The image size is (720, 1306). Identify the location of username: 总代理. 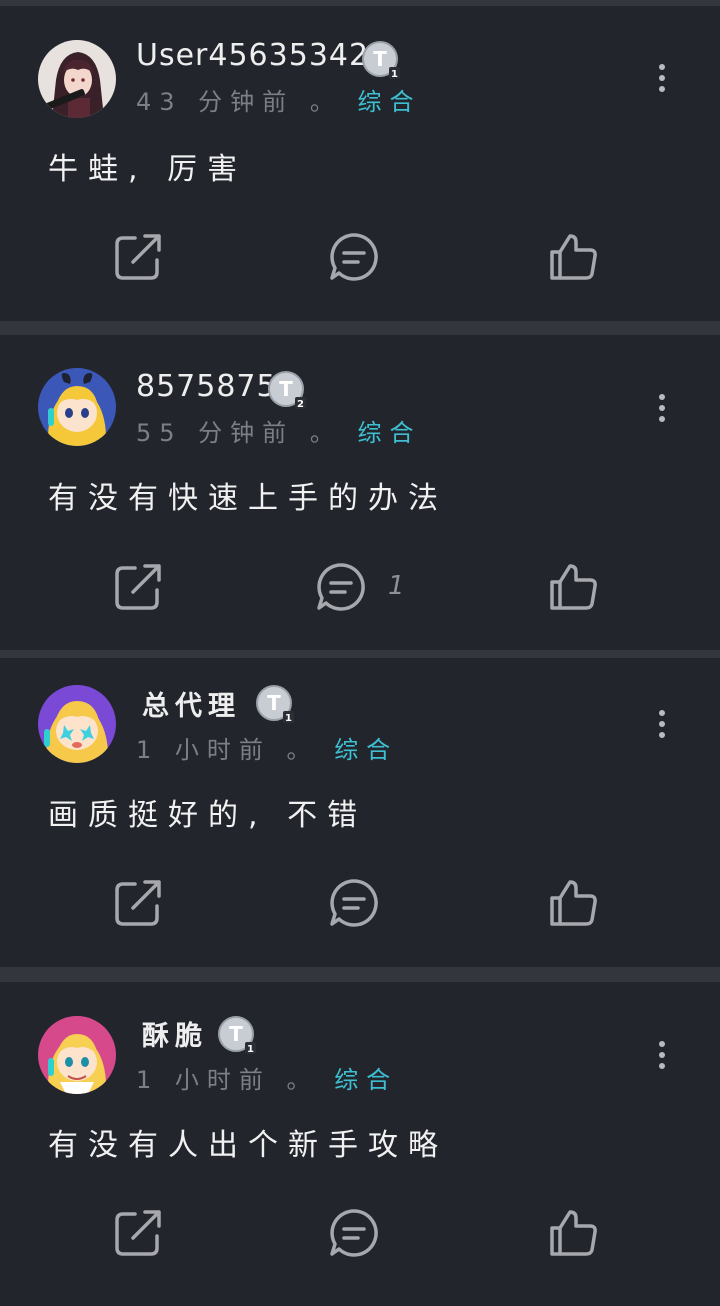
(191, 703).